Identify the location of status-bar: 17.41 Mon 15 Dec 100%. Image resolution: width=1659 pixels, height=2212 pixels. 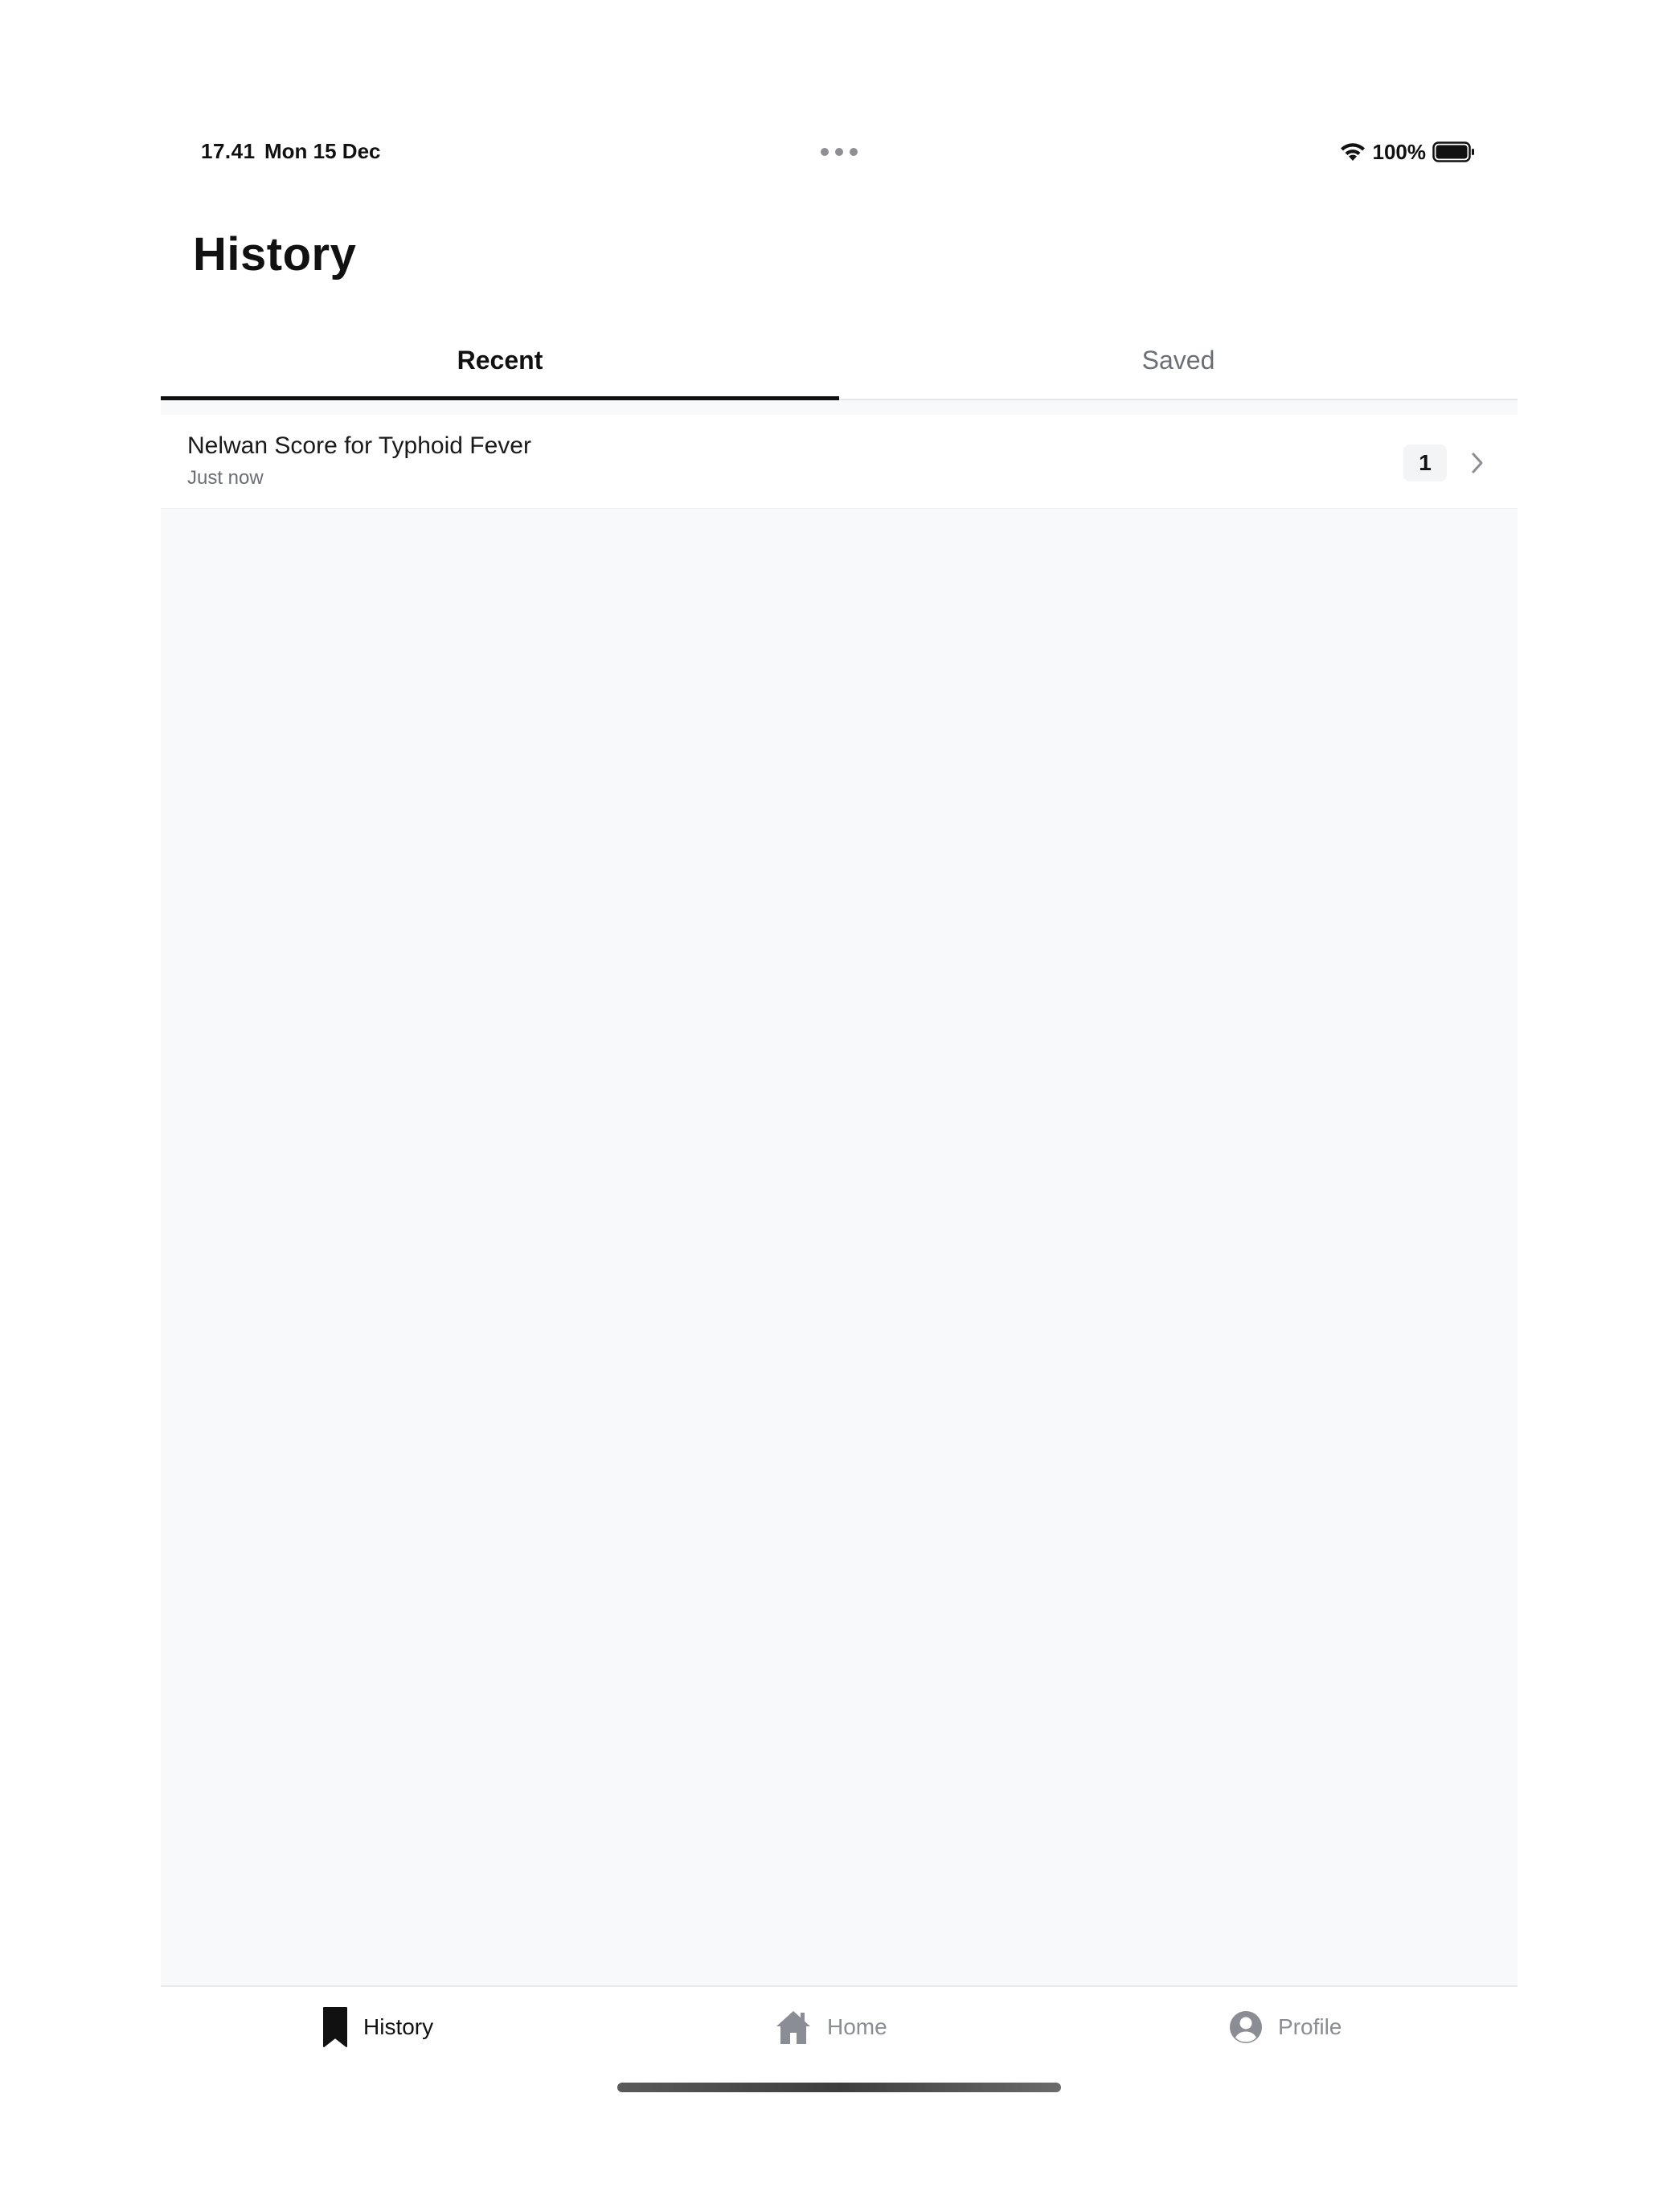
(829, 153).